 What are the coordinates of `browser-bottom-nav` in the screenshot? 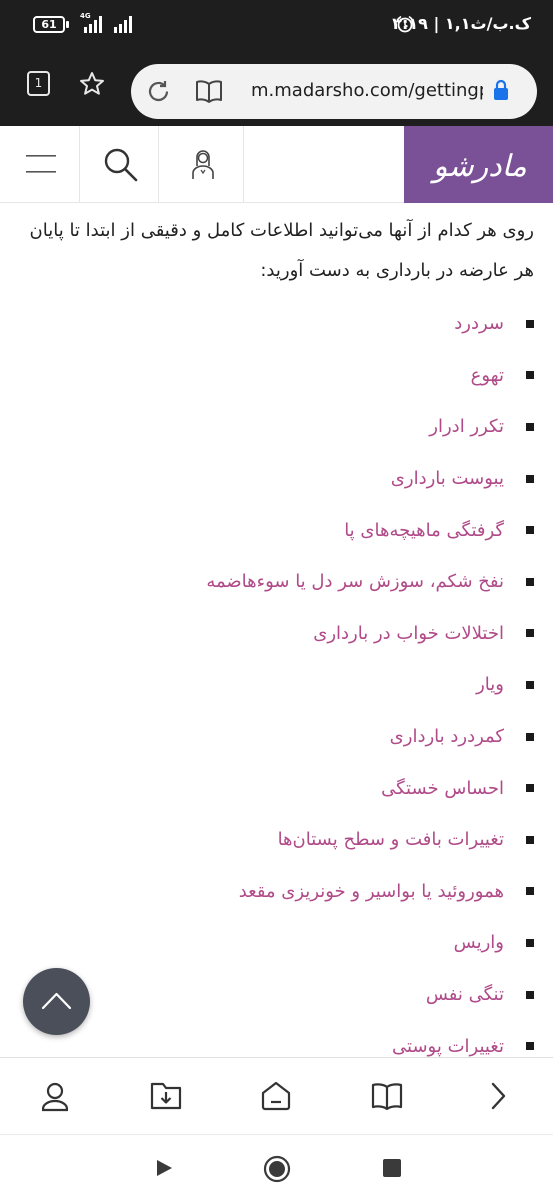 It's located at (276, 1095).